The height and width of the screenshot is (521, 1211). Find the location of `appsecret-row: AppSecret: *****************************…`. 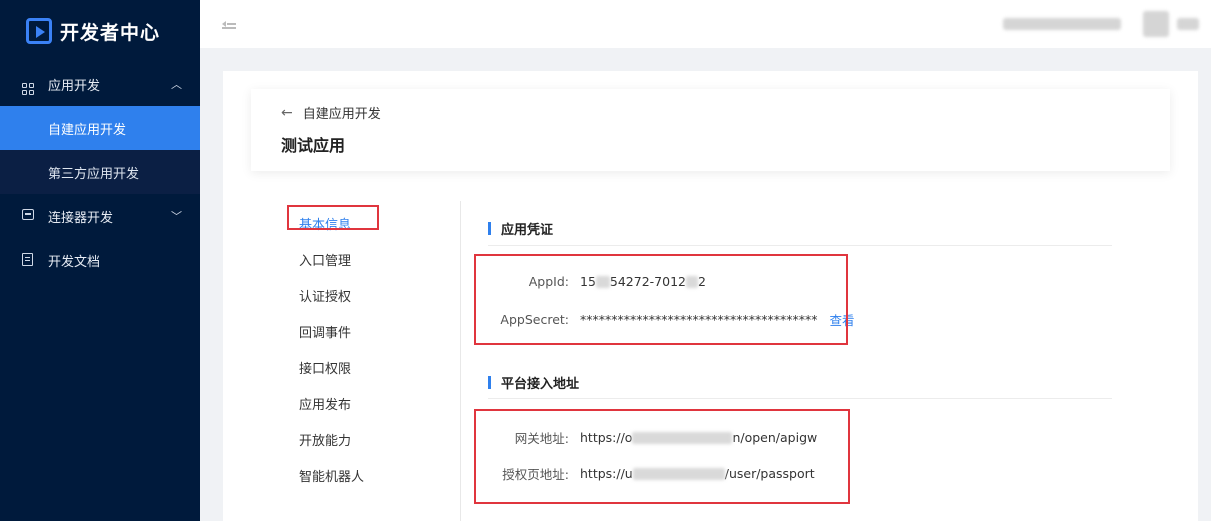

appsecret-row: AppSecret: *****************************… is located at coordinates (664, 319).